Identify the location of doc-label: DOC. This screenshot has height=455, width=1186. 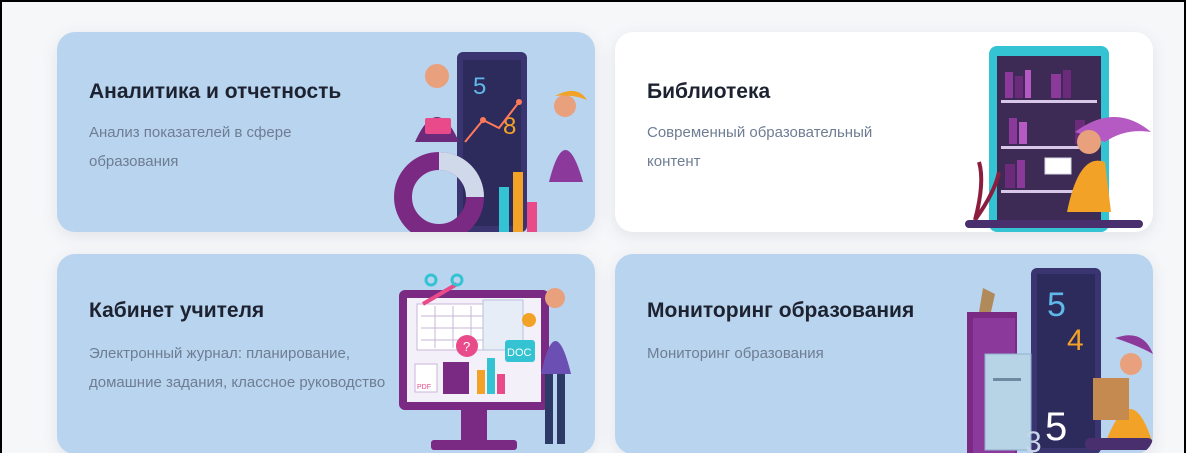
(519, 353).